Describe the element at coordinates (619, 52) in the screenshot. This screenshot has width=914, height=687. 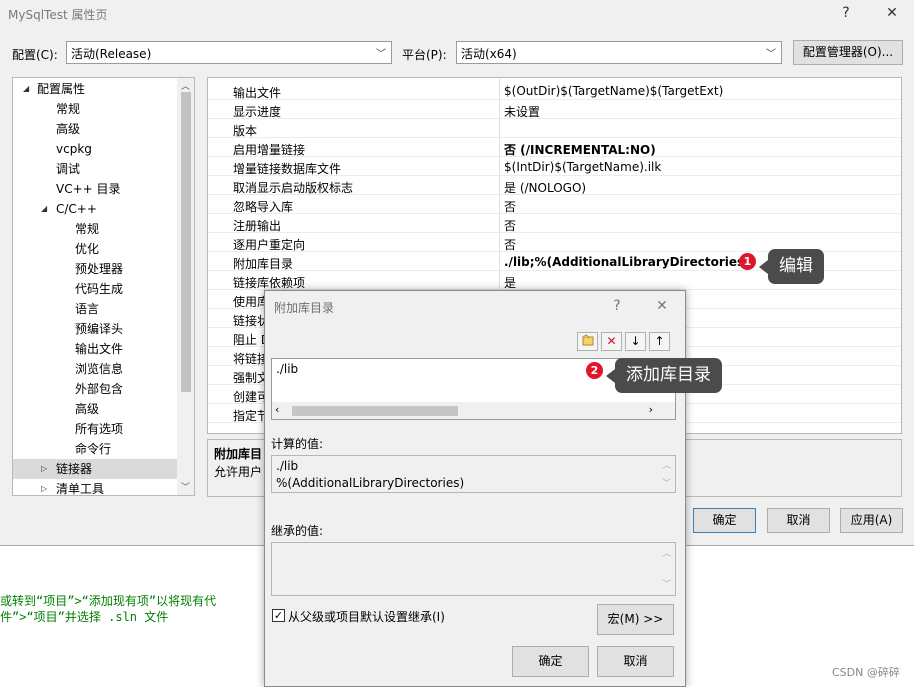
I see `platform-select: 活动(x64) ﹀` at that location.